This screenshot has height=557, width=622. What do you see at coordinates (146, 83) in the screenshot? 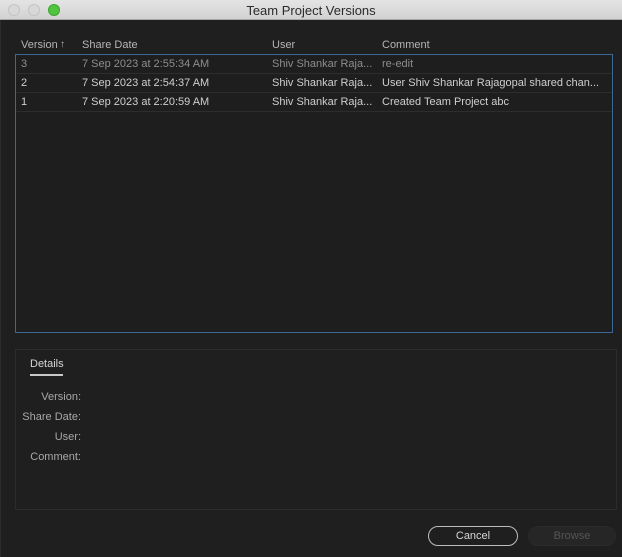
I see `cell-share-date: 7 Sep 2023 at 2:54:37 AM` at bounding box center [146, 83].